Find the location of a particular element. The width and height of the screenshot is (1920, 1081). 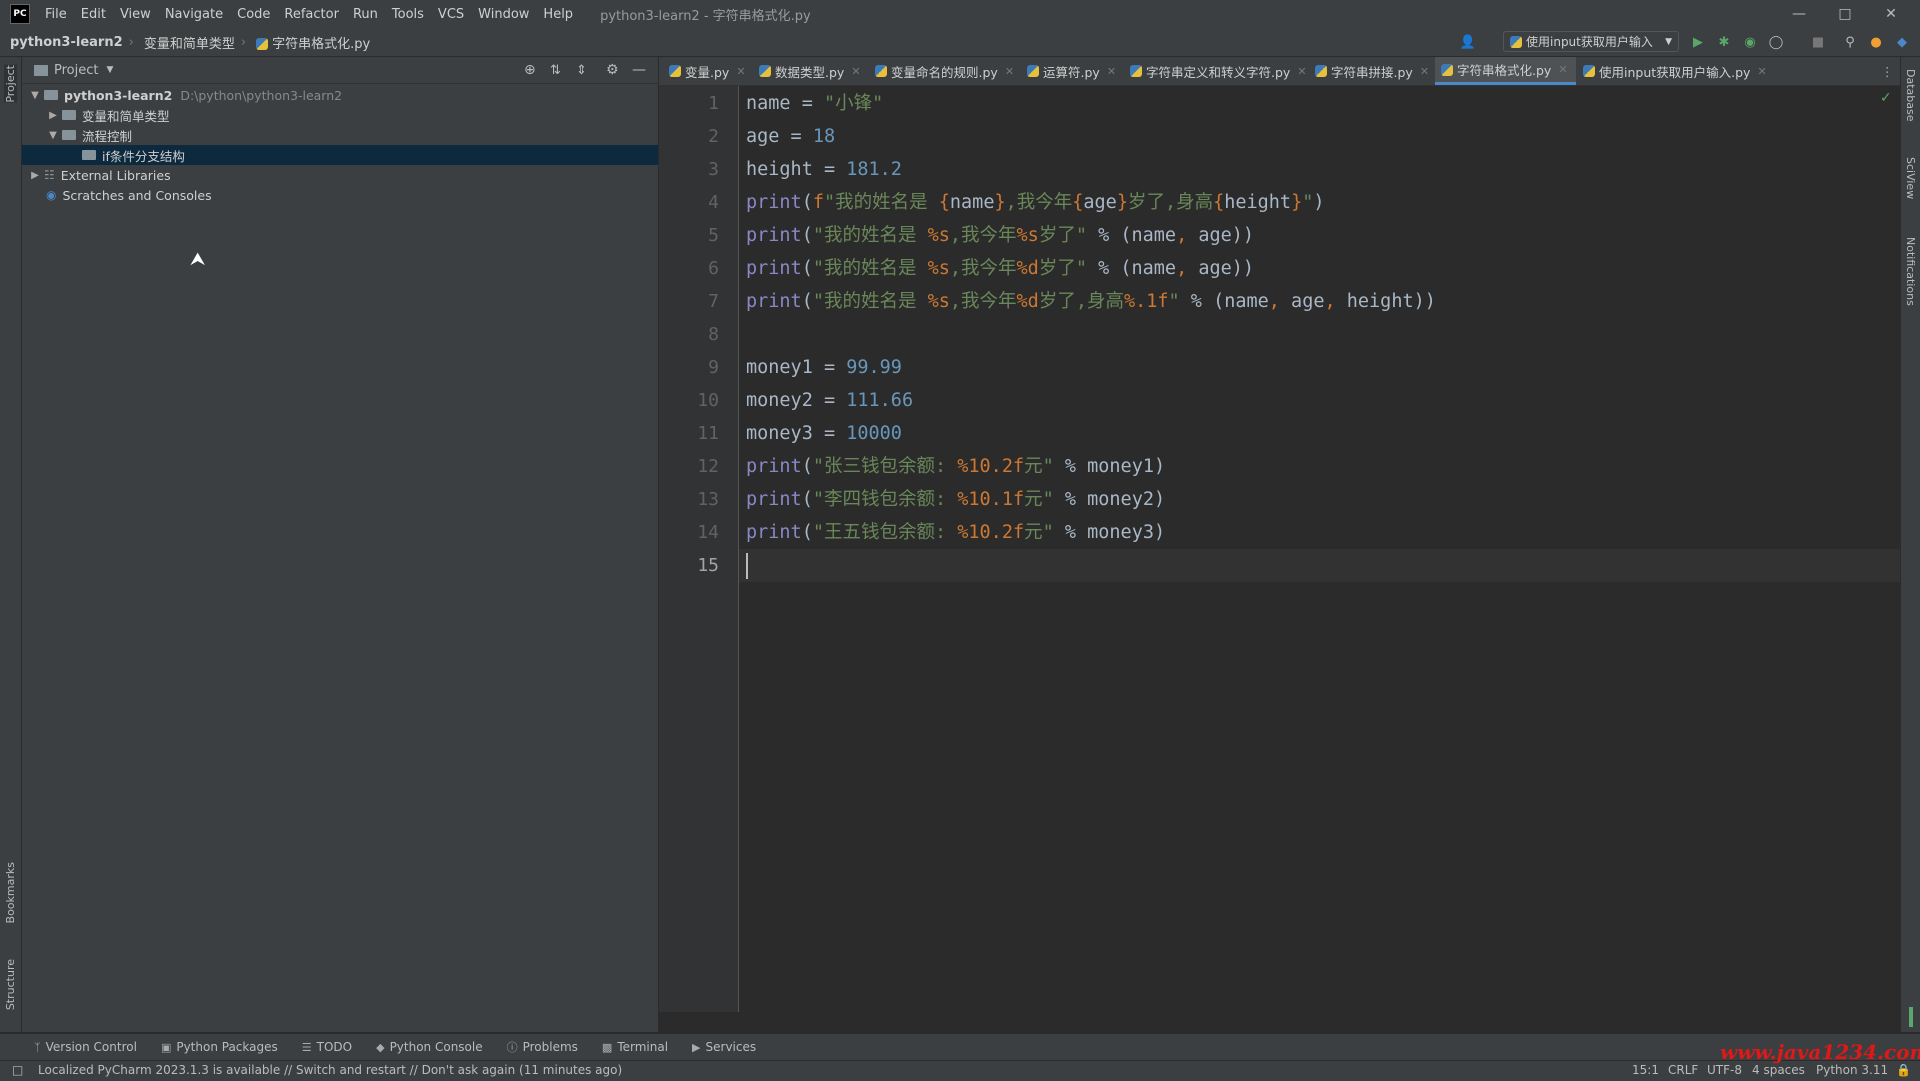

services-tool-button: ▶ Services is located at coordinates (724, 1047).